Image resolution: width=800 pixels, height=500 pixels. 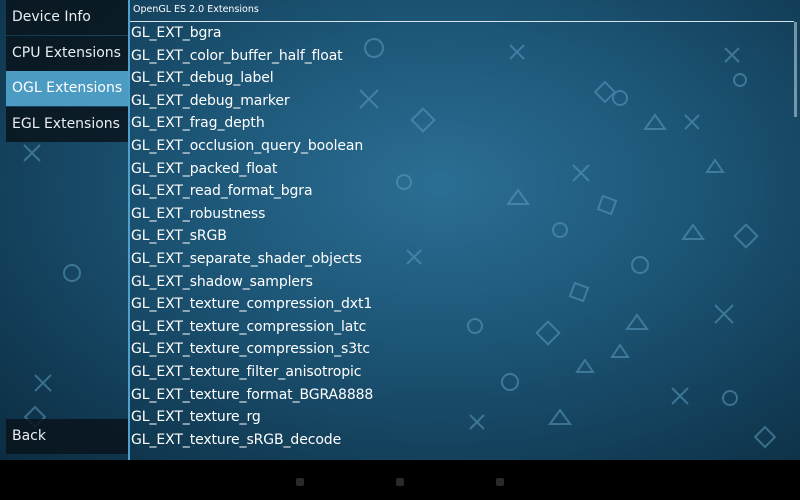 What do you see at coordinates (460, 146) in the screenshot?
I see `list-item: GL_EXT_occlusion_query_boolean` at bounding box center [460, 146].